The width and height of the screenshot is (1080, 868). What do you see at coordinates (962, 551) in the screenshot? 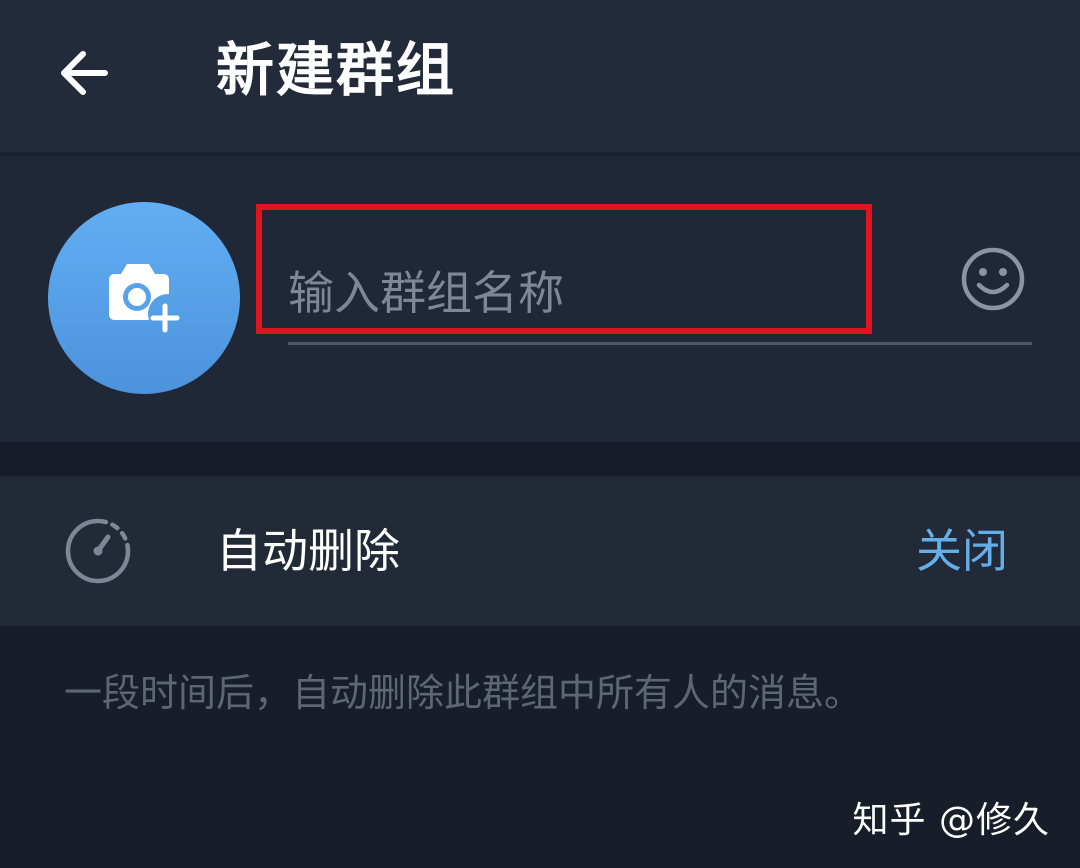
I see `auto-delete-value: 关闭` at bounding box center [962, 551].